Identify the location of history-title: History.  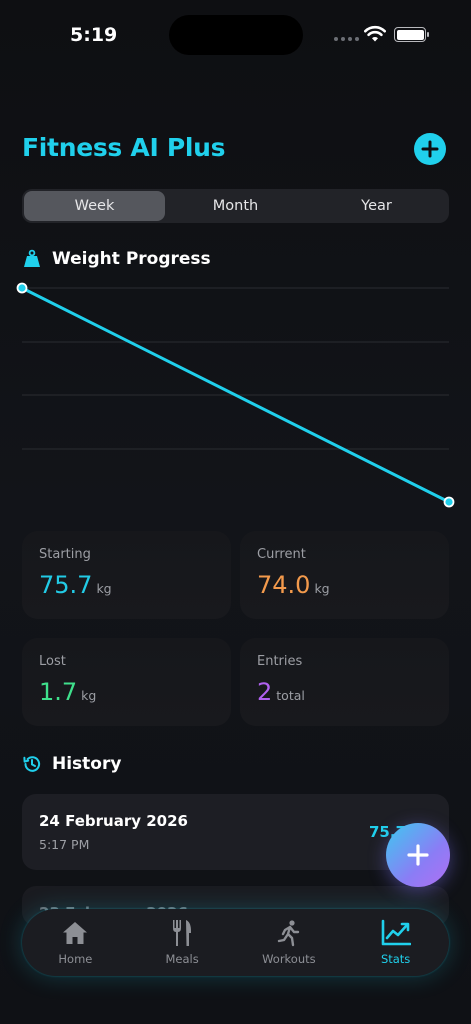
(87, 764).